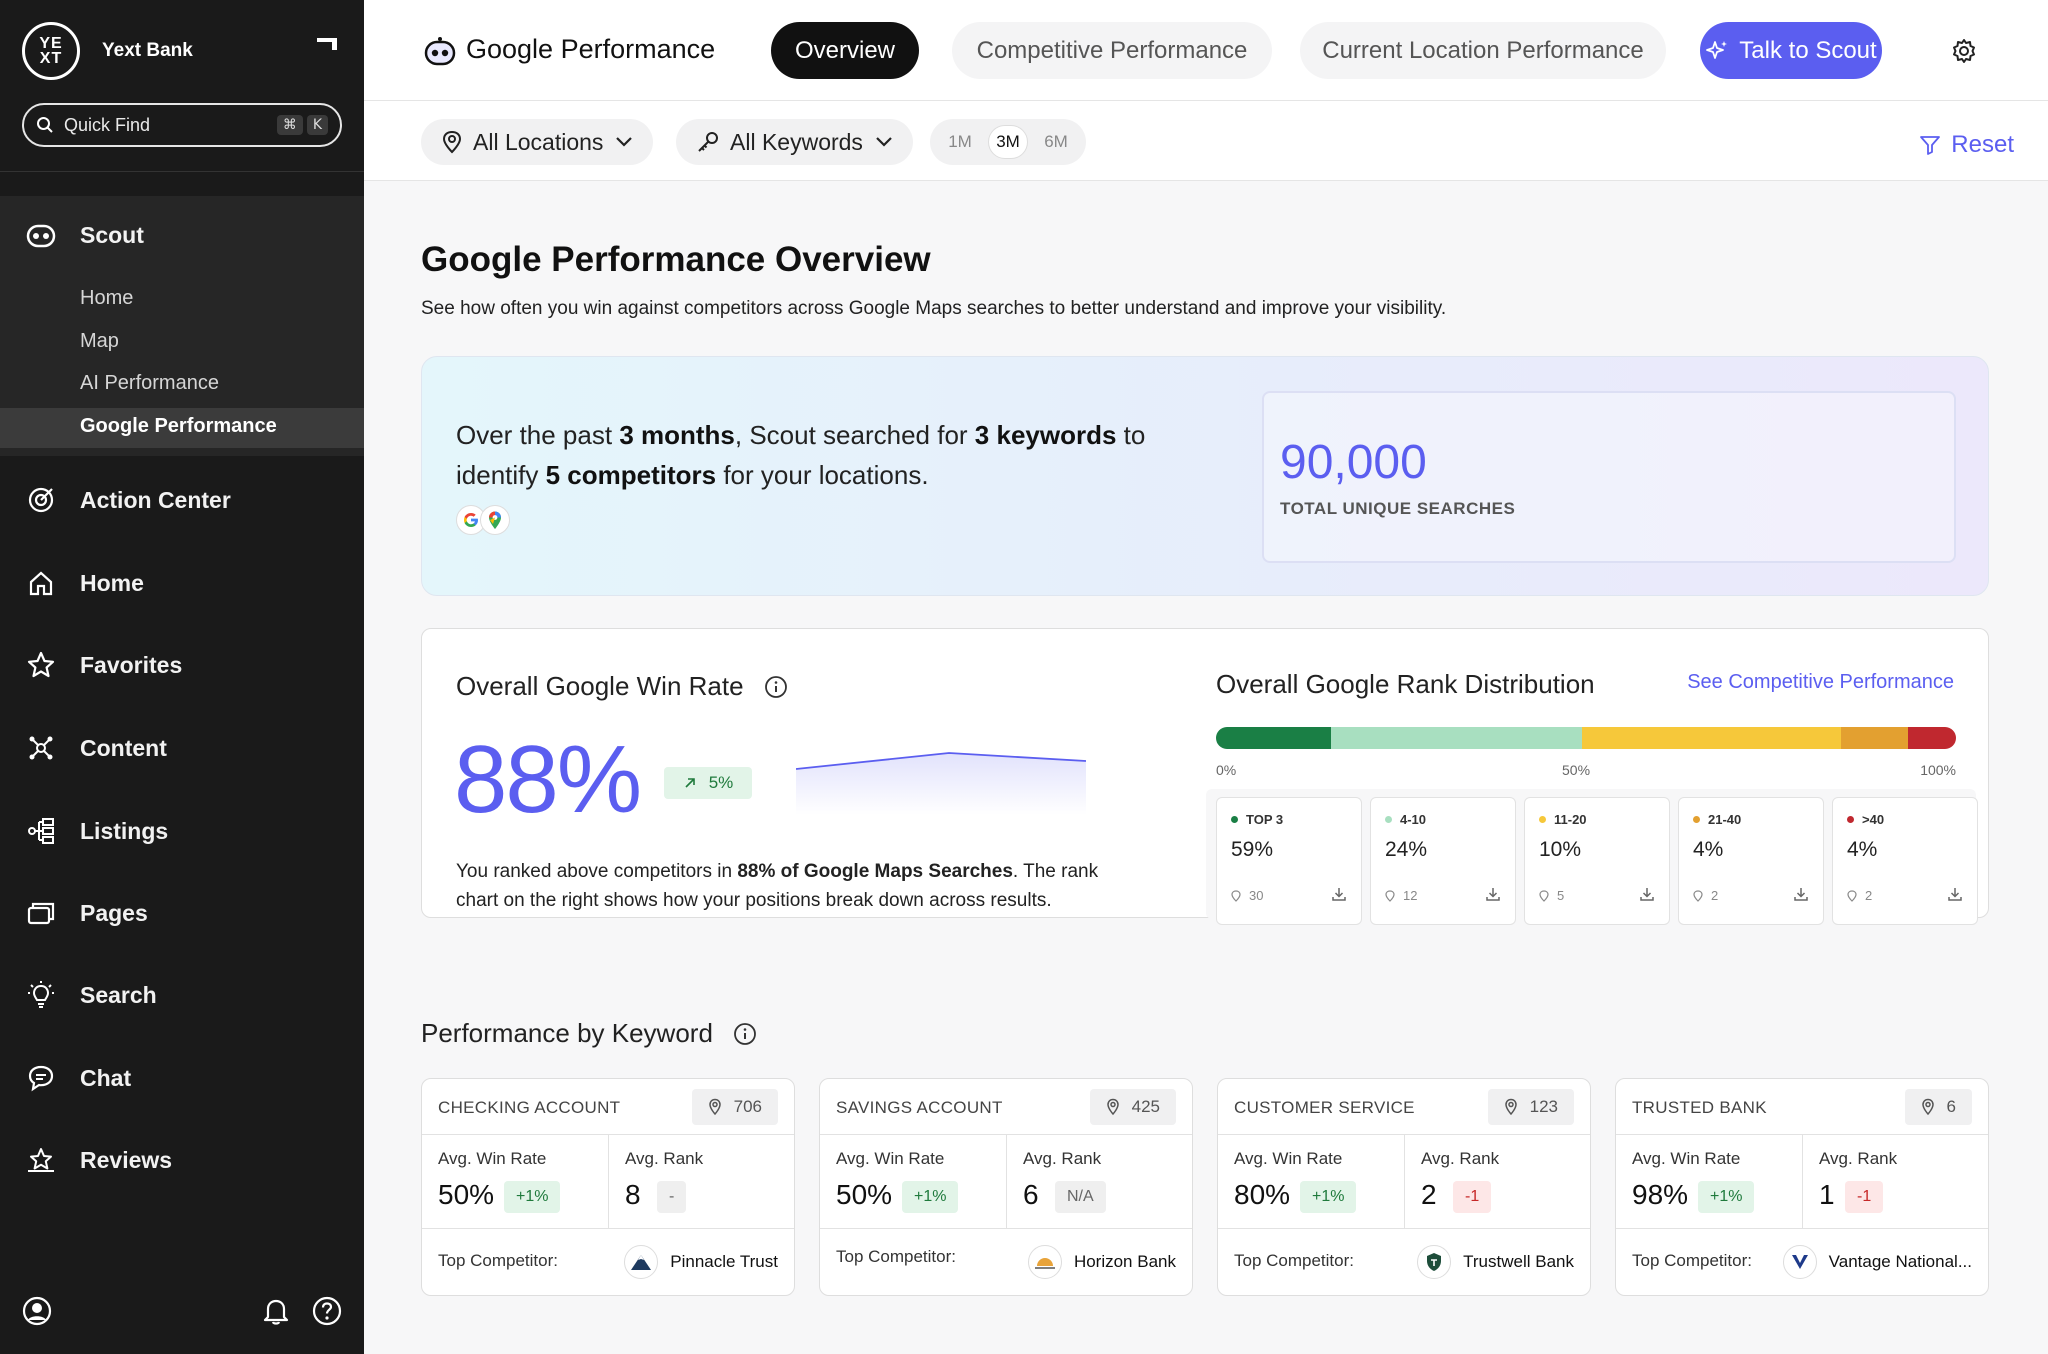 Image resolution: width=2048 pixels, height=1354 pixels. What do you see at coordinates (112, 234) in the screenshot?
I see `sidebar-item-label: Scout` at bounding box center [112, 234].